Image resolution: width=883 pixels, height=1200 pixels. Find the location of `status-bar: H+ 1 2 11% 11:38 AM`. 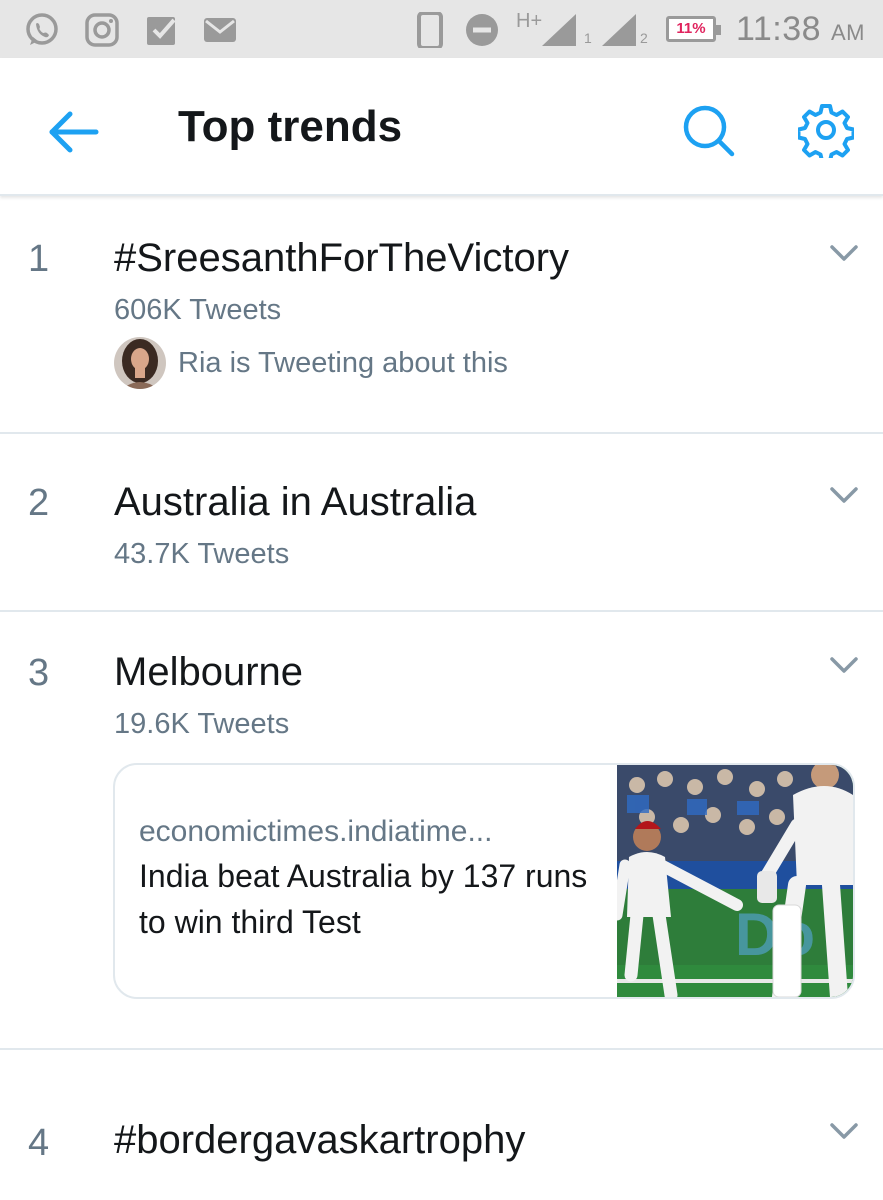

status-bar: H+ 1 2 11% 11:38 AM is located at coordinates (441, 29).